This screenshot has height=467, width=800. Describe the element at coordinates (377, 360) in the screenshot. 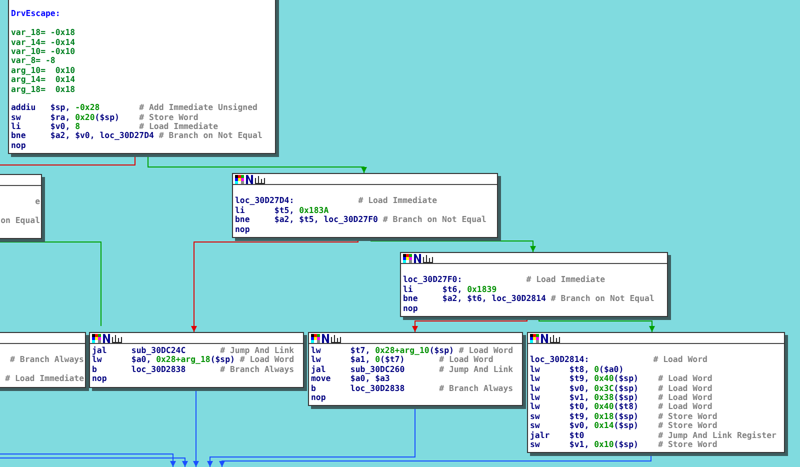

I see `instruction-operands: $a1, 0($t7)` at that location.